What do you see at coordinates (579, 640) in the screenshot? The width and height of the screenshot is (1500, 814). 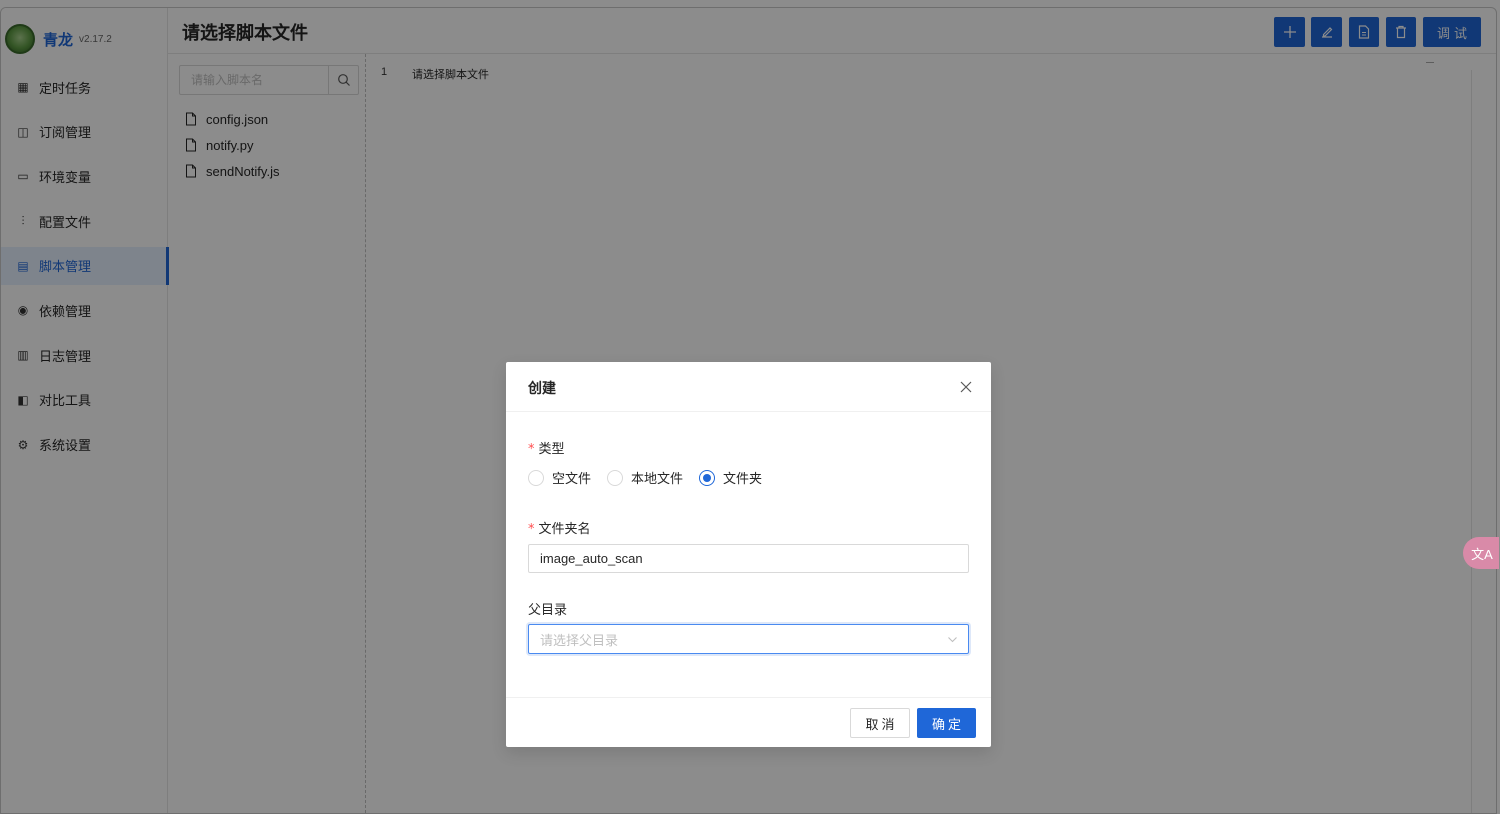 I see `select-placeholder: 请选择父目录` at bounding box center [579, 640].